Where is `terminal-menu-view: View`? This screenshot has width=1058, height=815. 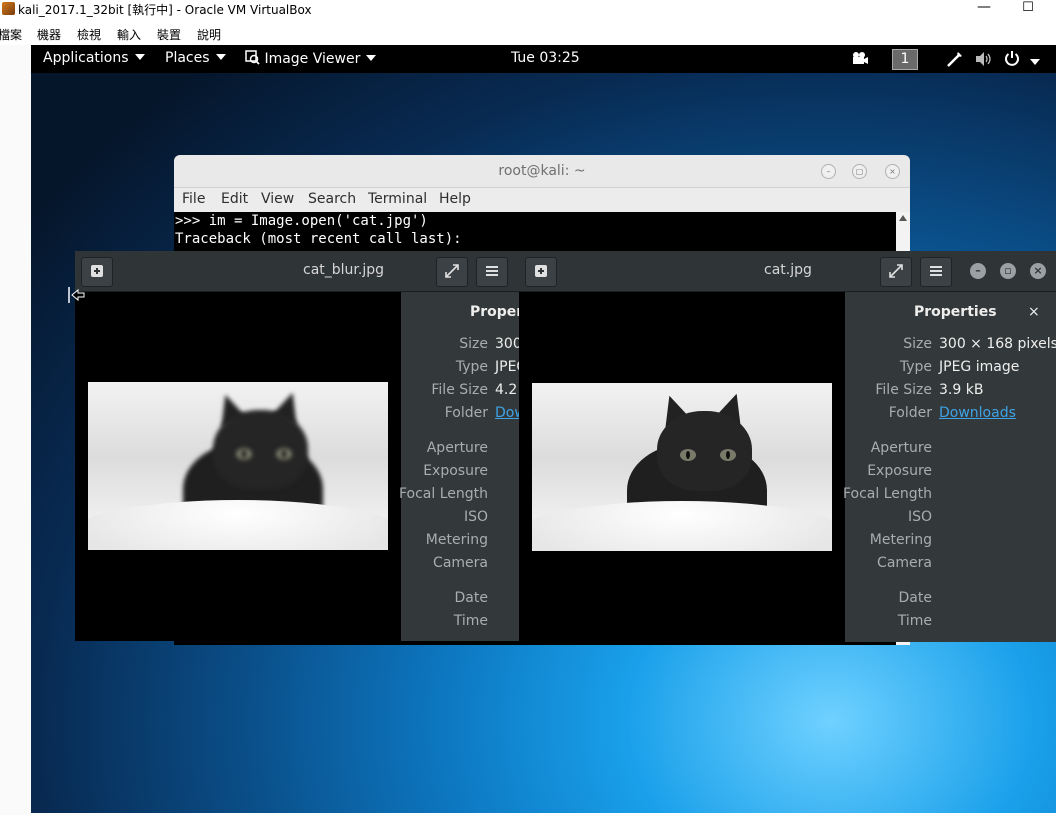
terminal-menu-view: View is located at coordinates (277, 199).